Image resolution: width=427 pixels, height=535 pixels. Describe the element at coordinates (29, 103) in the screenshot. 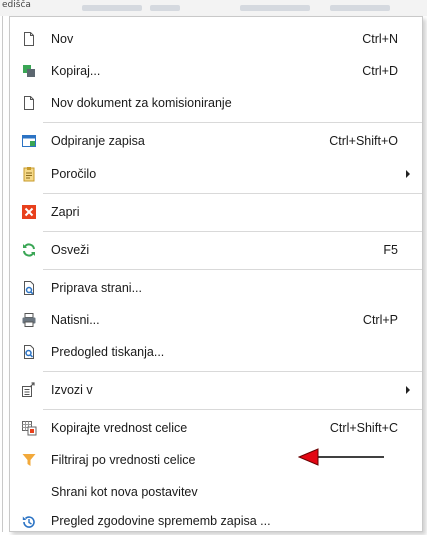

I see `new-picking-document-icon` at that location.